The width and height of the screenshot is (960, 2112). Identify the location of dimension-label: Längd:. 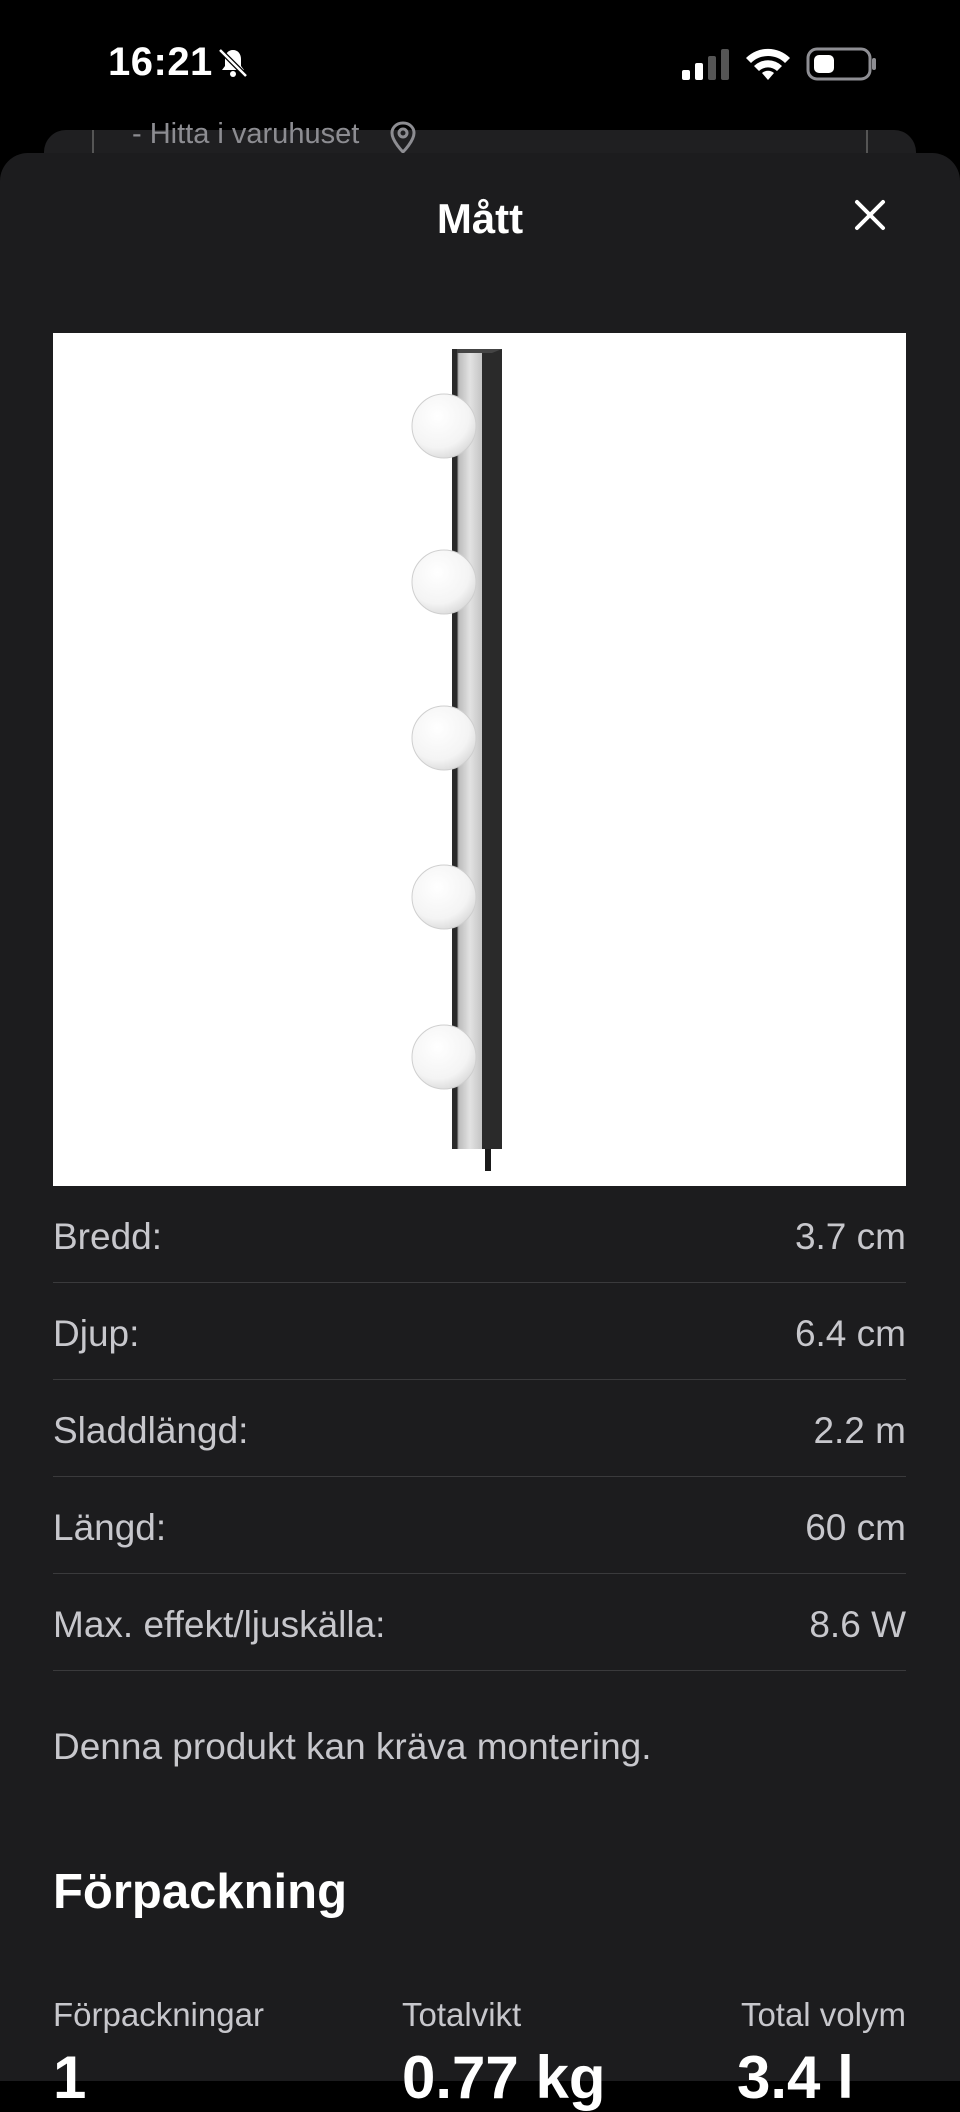
(110, 1527).